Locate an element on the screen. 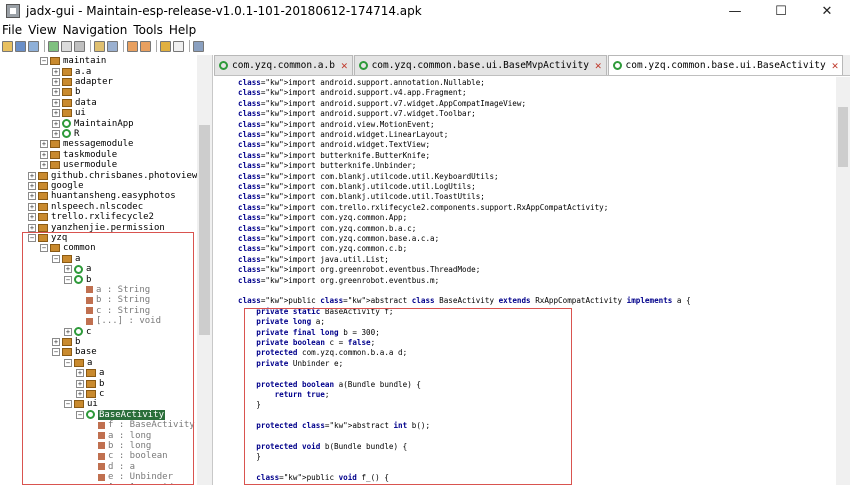  tree-node-label: taskmodule is located at coordinates (90, 154).